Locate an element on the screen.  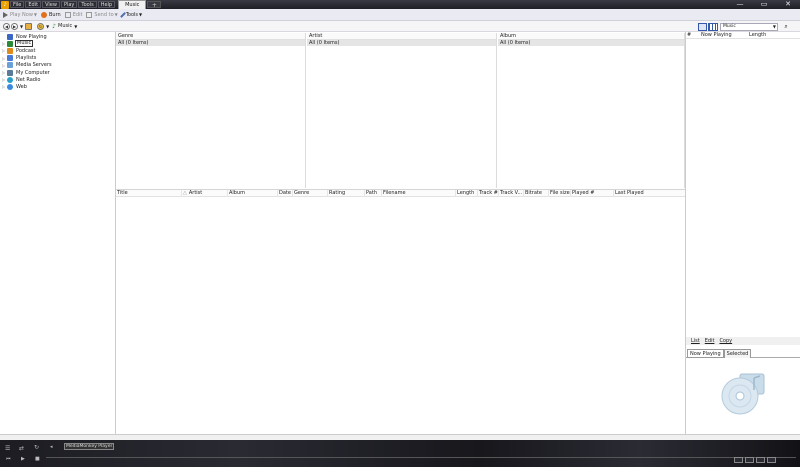
column-path: Path is located at coordinates (373, 193).